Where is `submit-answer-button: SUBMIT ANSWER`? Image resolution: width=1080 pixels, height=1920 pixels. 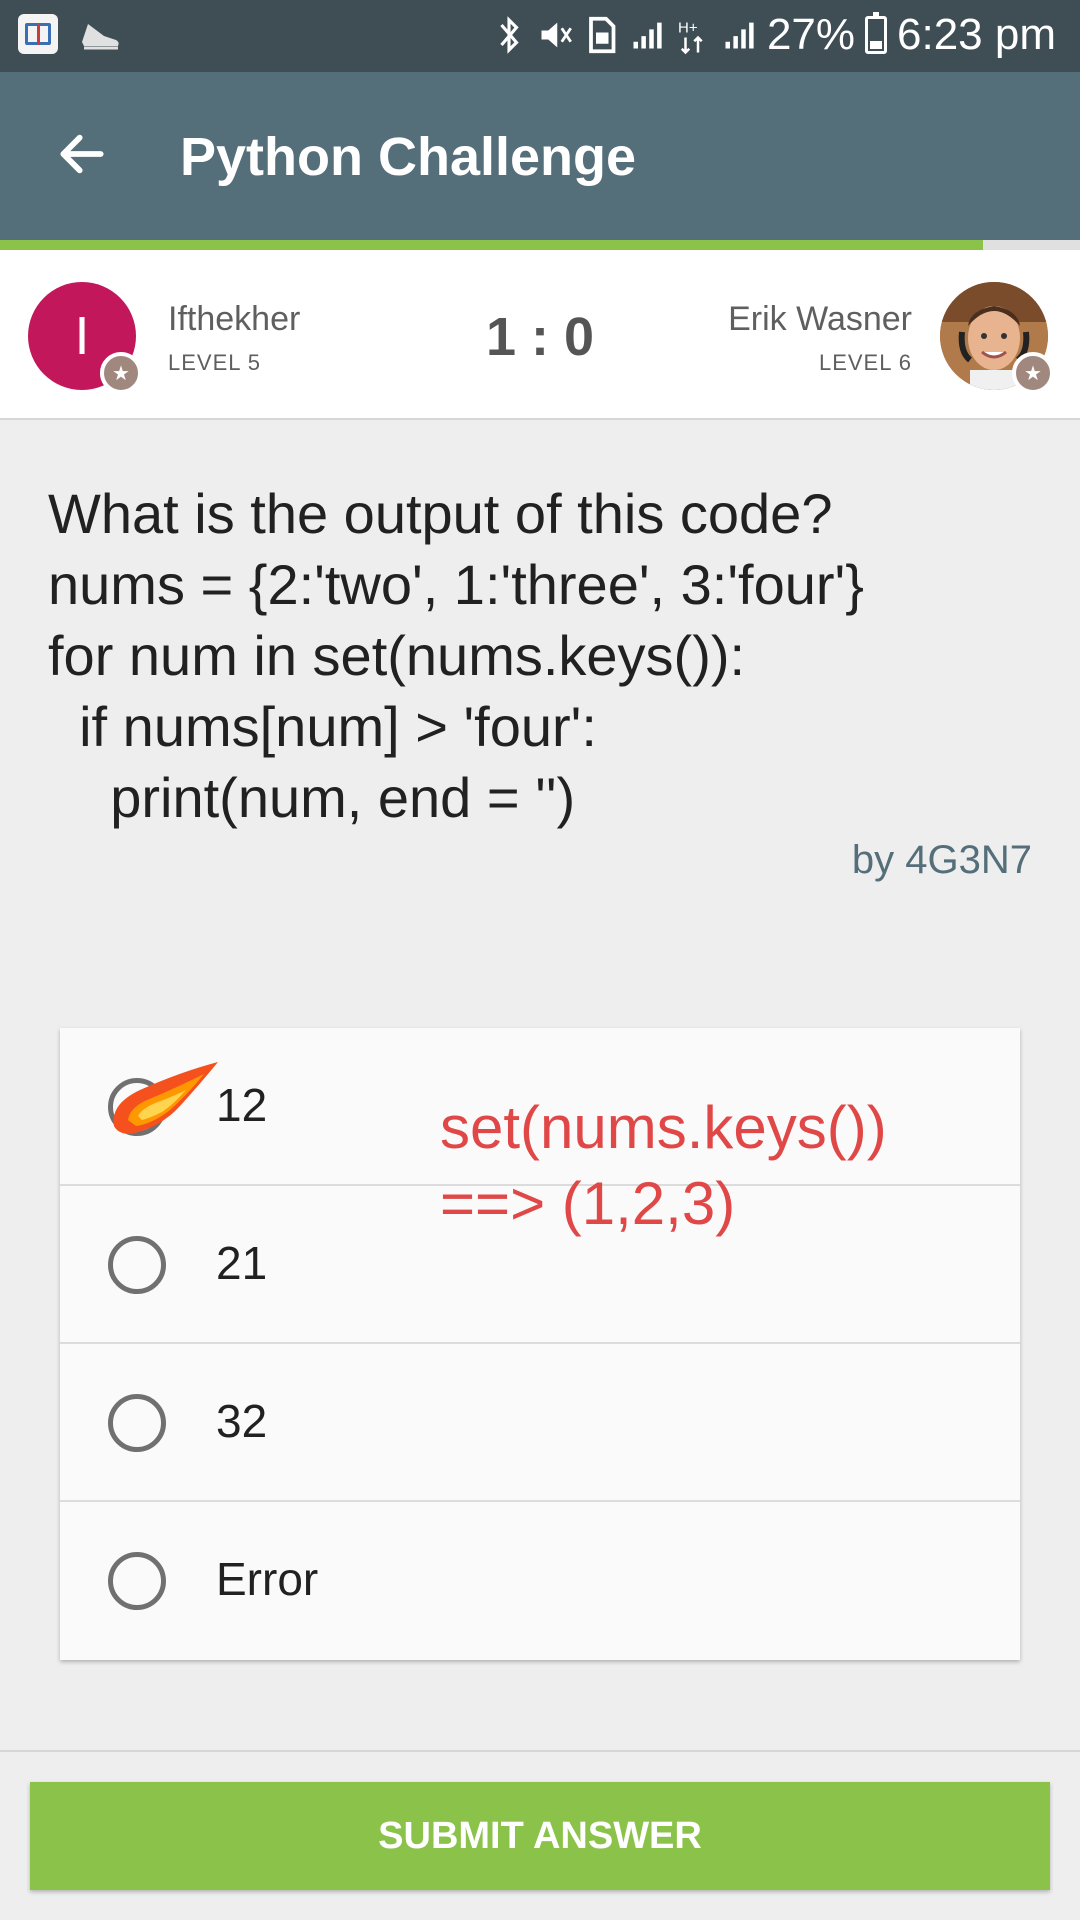
submit-answer-button: SUBMIT ANSWER is located at coordinates (540, 1836).